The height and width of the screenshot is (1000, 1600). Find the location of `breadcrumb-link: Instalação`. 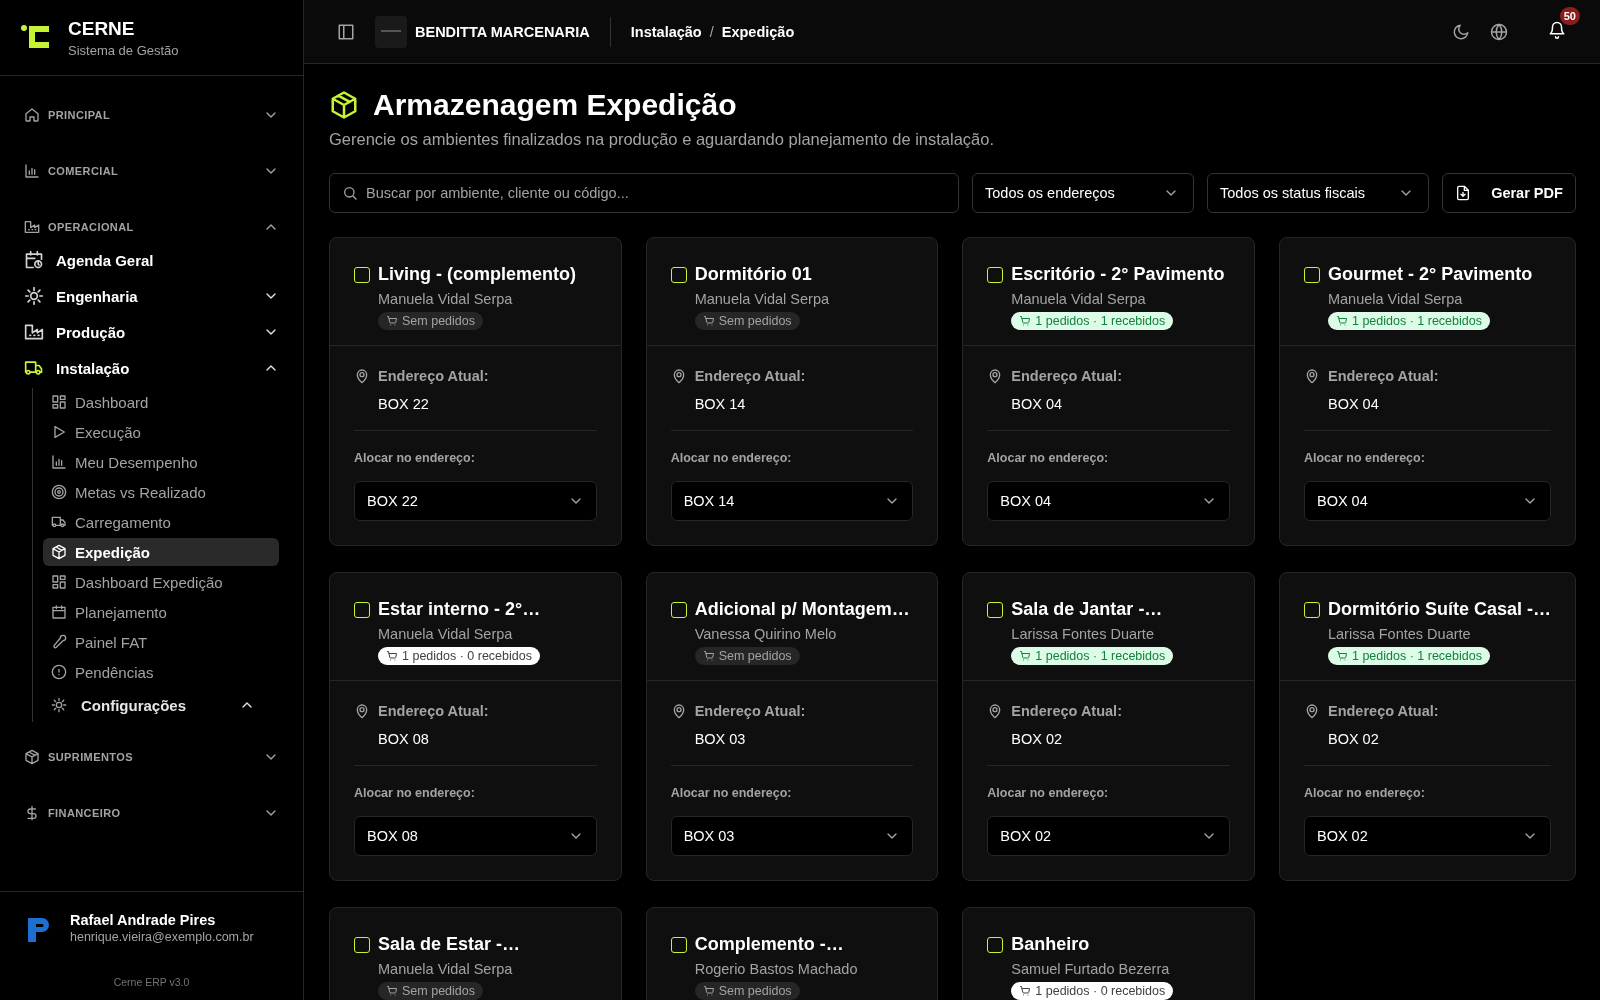

breadcrumb-link: Instalação is located at coordinates (666, 31).